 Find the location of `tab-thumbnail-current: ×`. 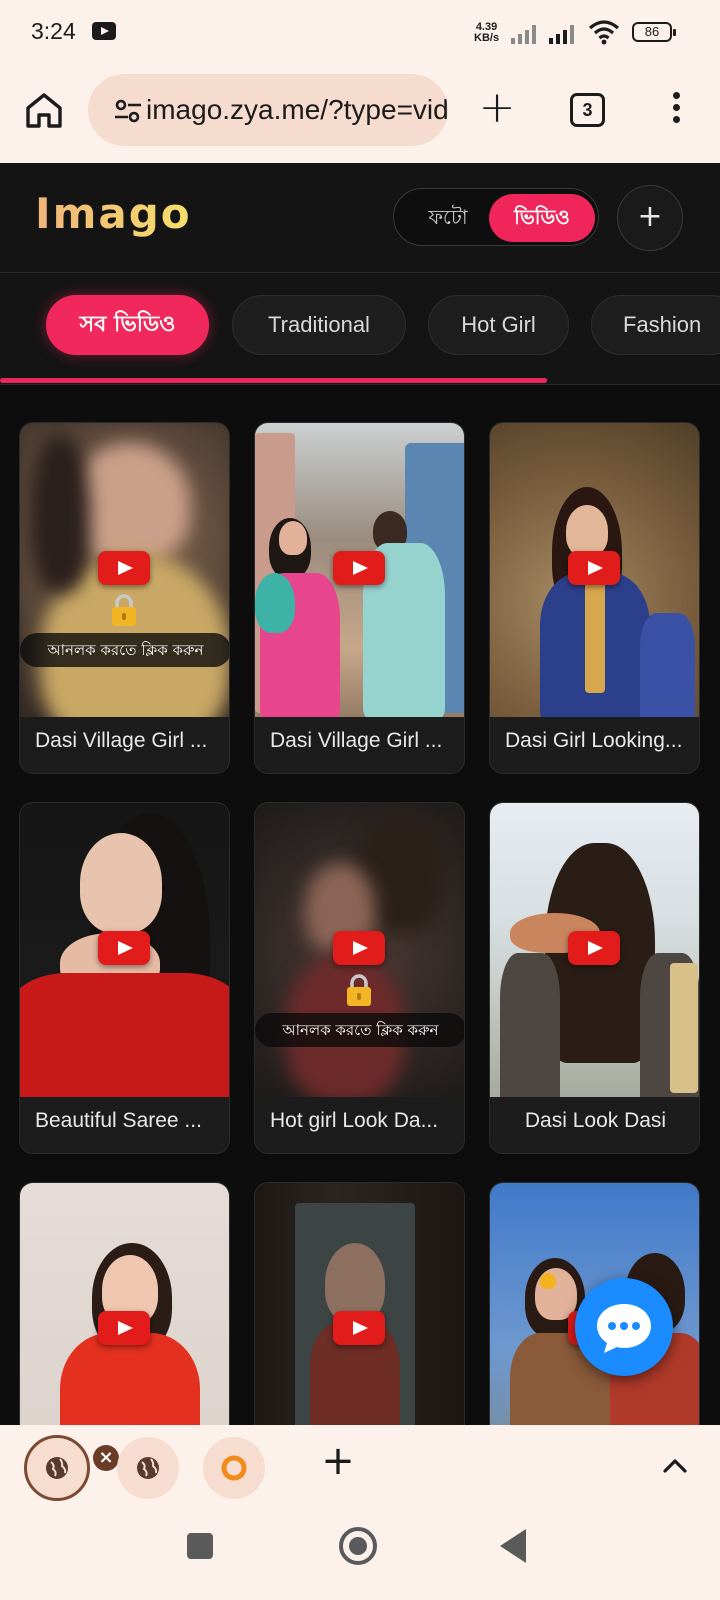

tab-thumbnail-current: × is located at coordinates (71, 1468).